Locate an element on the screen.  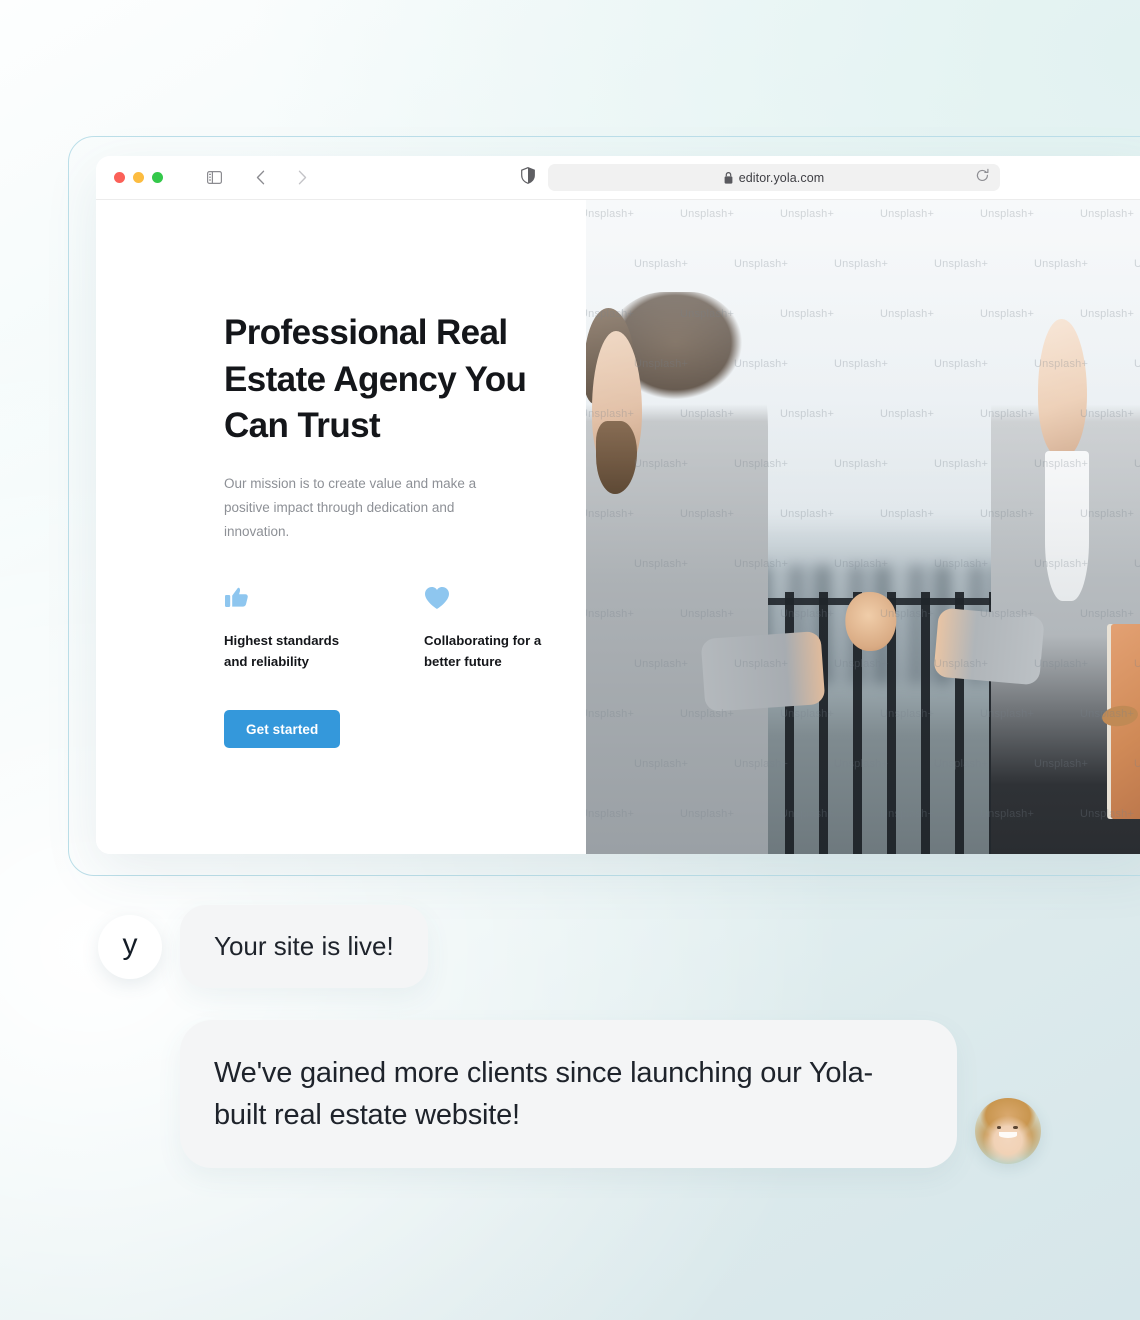
heart-icon is located at coordinates (494, 598).